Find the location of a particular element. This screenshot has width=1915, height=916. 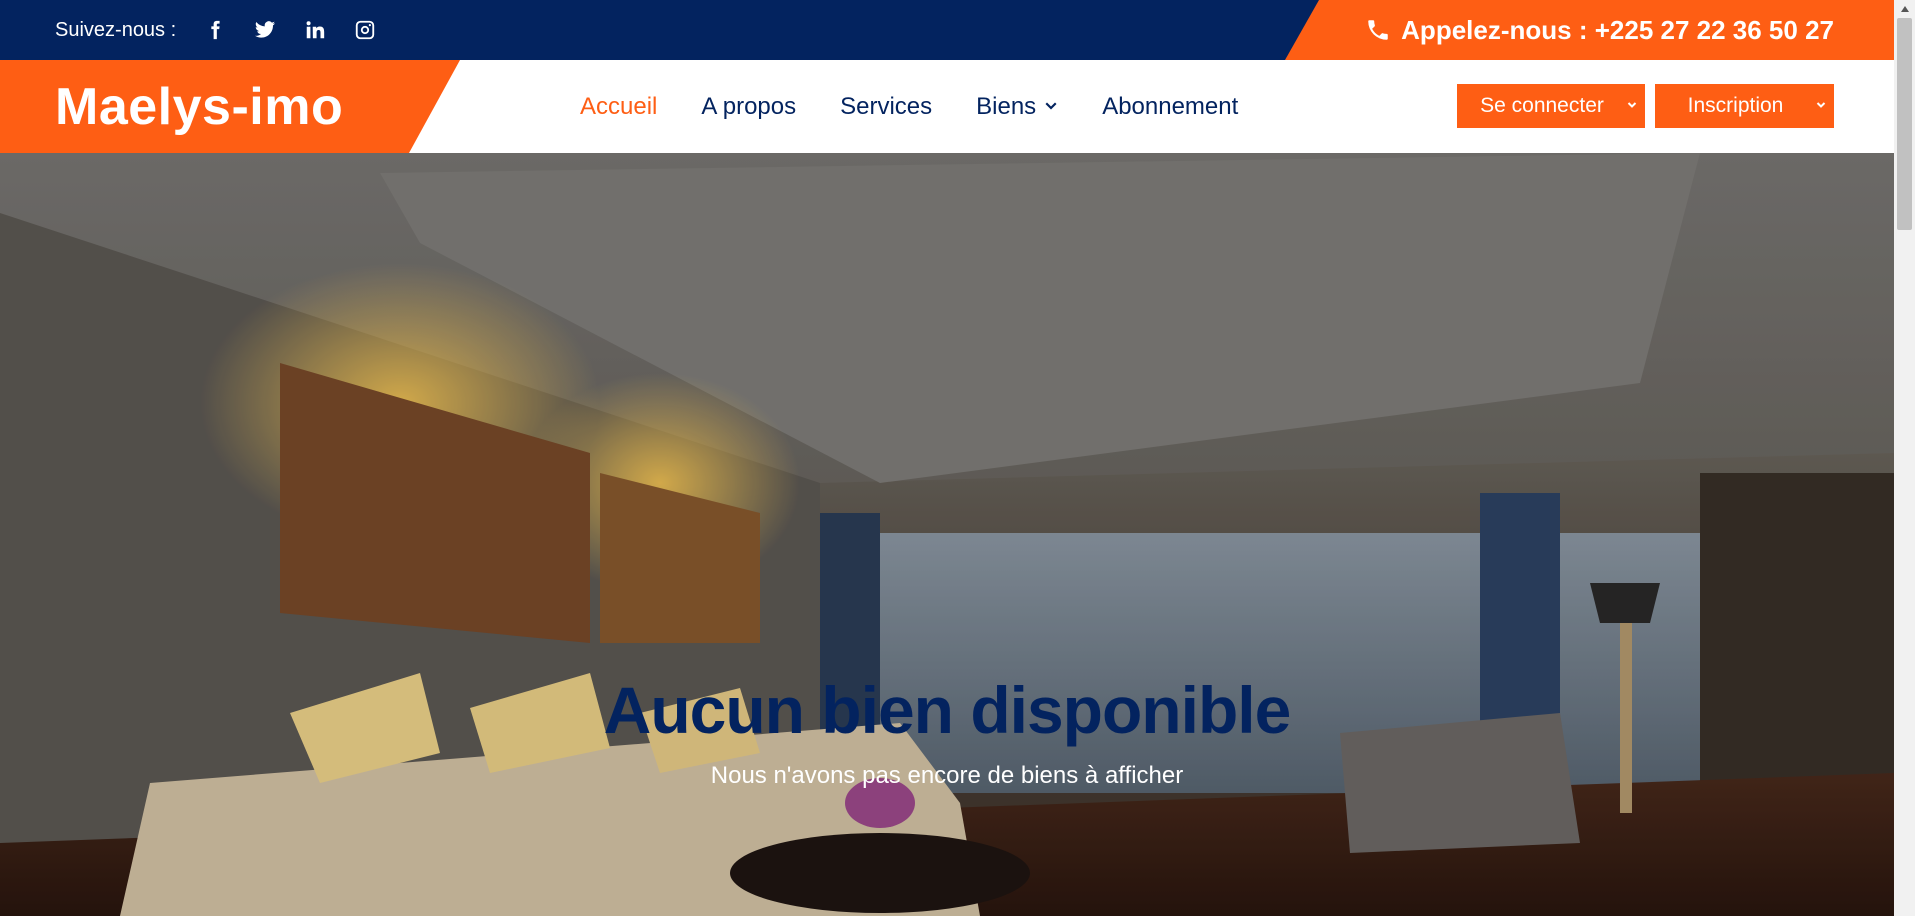

menu-item-a-propos: A propos is located at coordinates (748, 107).